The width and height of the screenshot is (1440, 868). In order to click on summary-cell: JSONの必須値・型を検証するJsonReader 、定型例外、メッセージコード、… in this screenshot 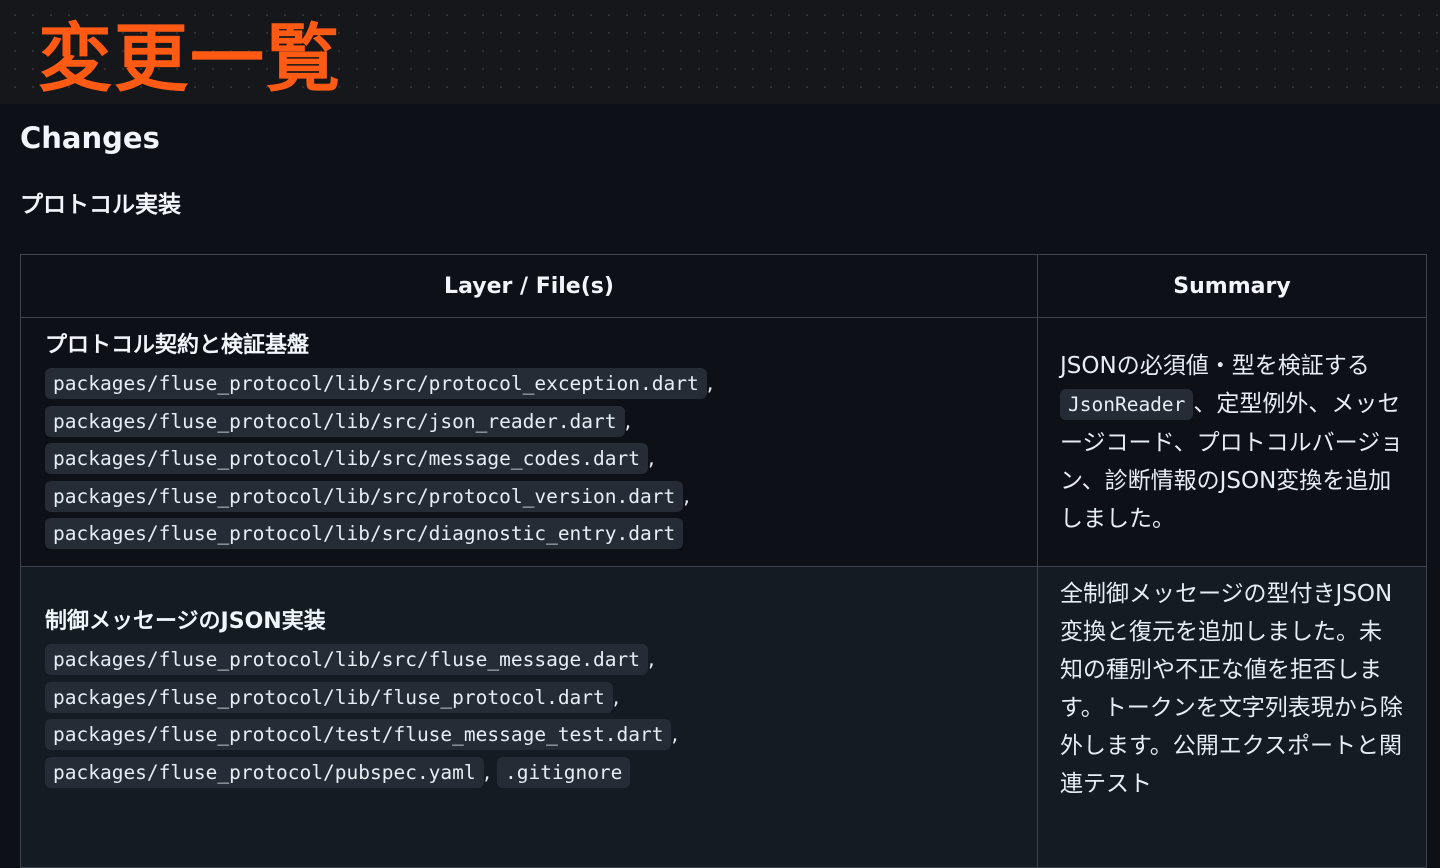, I will do `click(1232, 442)`.